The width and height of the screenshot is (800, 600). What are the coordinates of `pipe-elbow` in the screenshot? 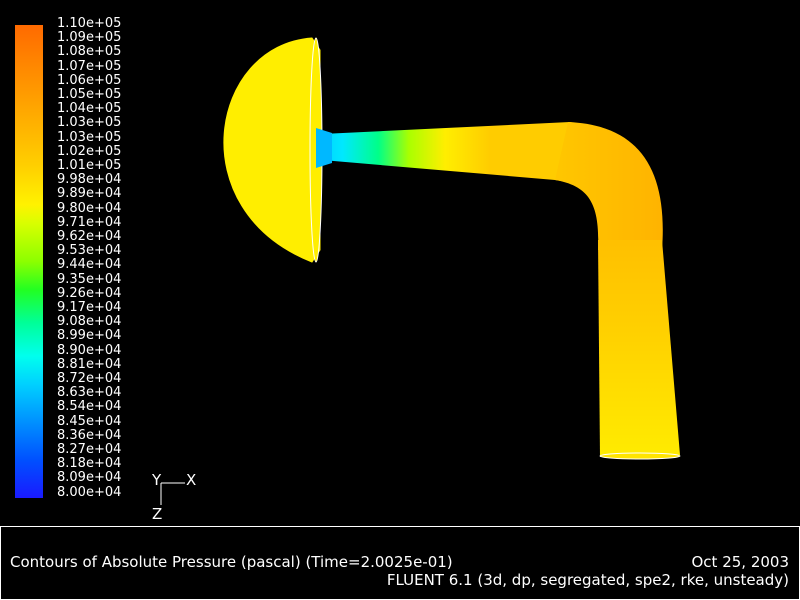 It's located at (609, 186).